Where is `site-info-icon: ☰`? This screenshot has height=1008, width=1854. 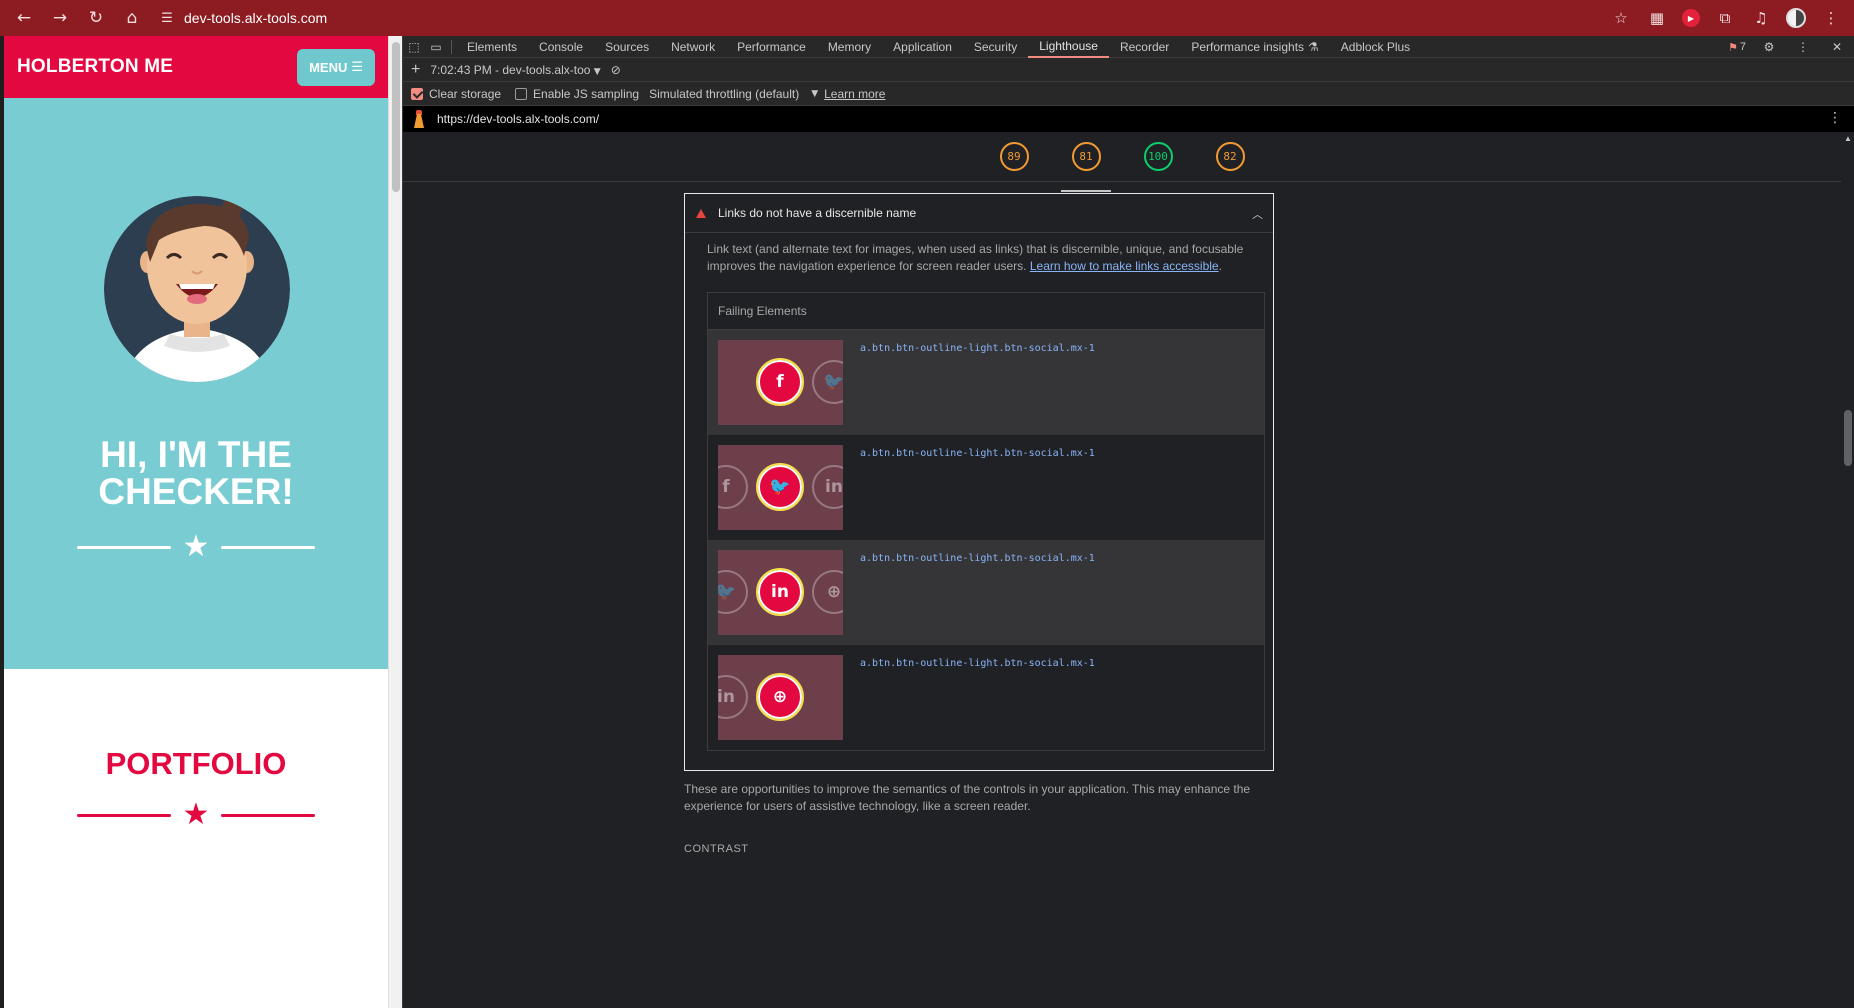 site-info-icon: ☰ is located at coordinates (167, 18).